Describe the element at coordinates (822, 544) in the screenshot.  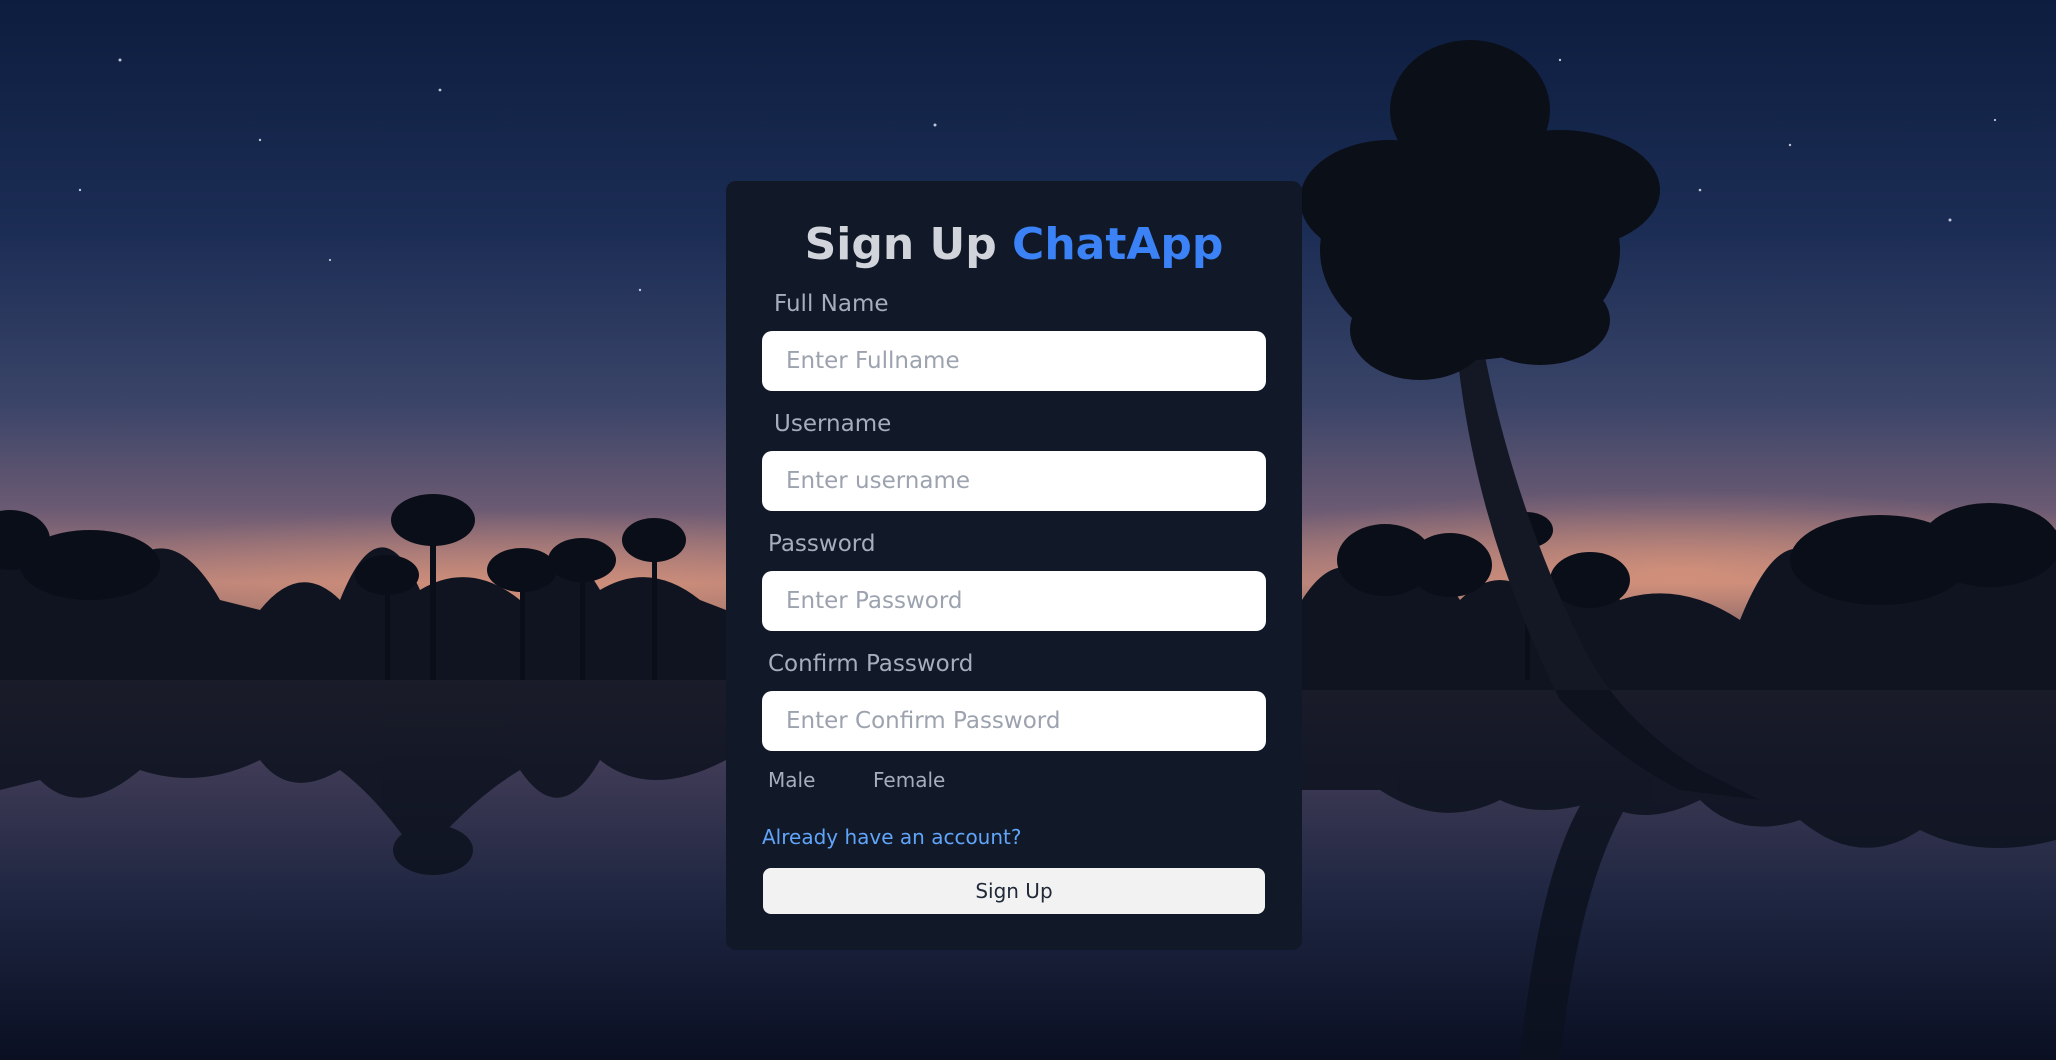
I see `password-label: Password` at that location.